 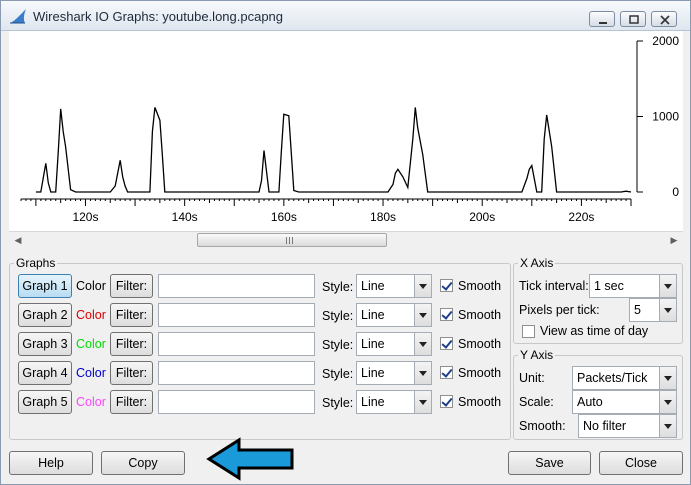 What do you see at coordinates (131, 315) in the screenshot?
I see `graph-2-filter-button: Filter:` at bounding box center [131, 315].